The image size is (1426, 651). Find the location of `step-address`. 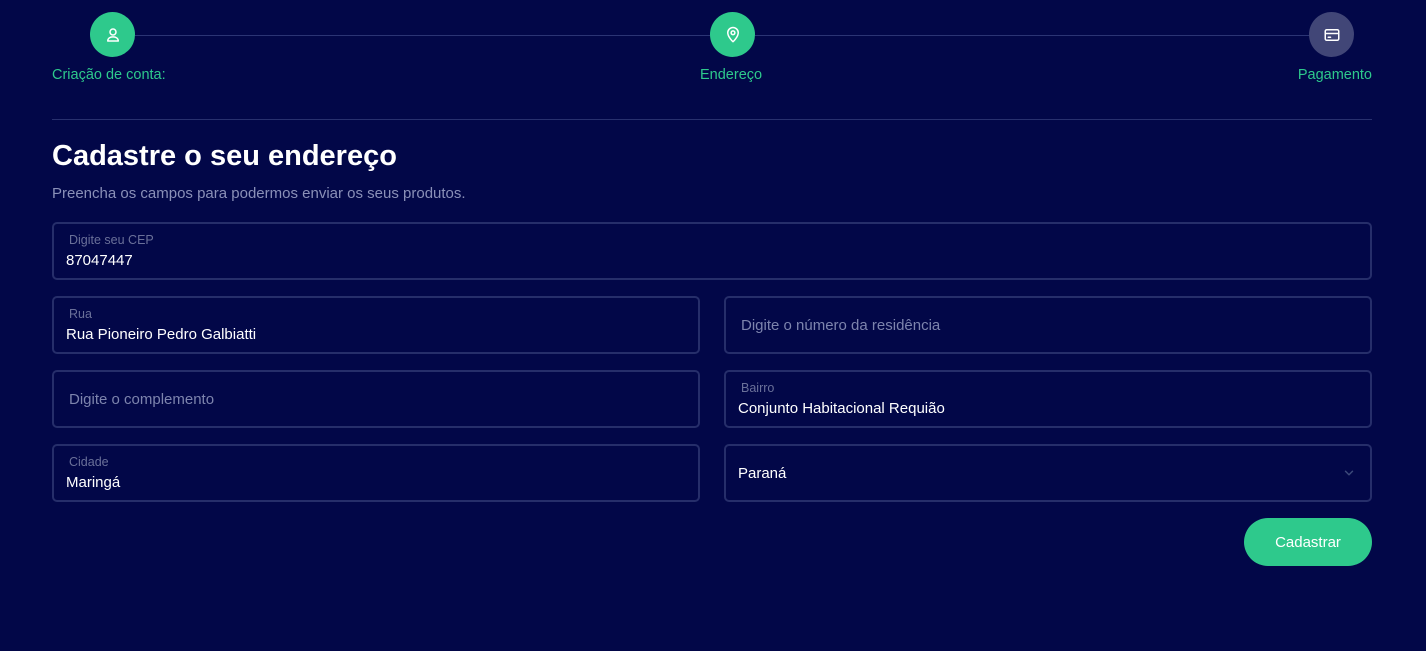

step-address is located at coordinates (732, 34).